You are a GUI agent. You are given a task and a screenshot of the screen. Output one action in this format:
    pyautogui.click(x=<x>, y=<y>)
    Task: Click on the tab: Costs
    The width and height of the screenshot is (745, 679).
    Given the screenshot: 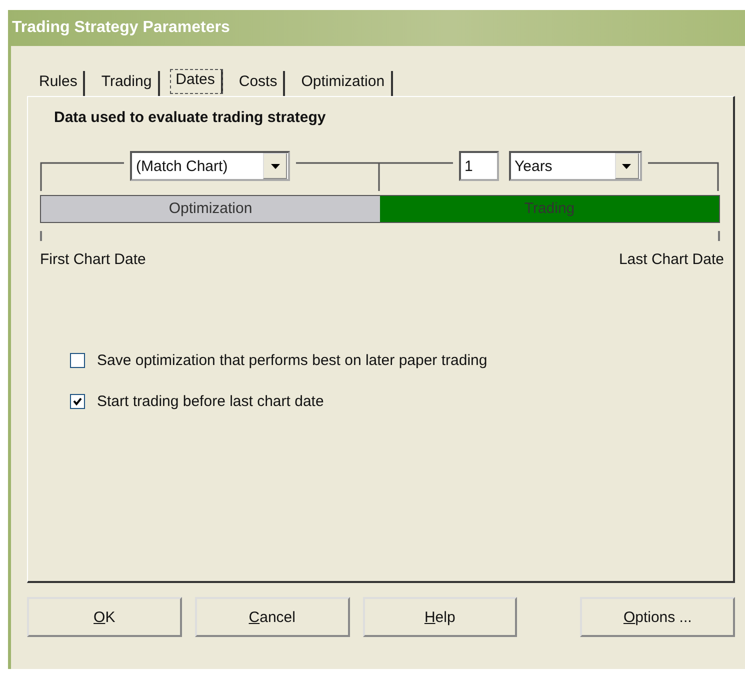 What is the action you would take?
    pyautogui.click(x=259, y=83)
    